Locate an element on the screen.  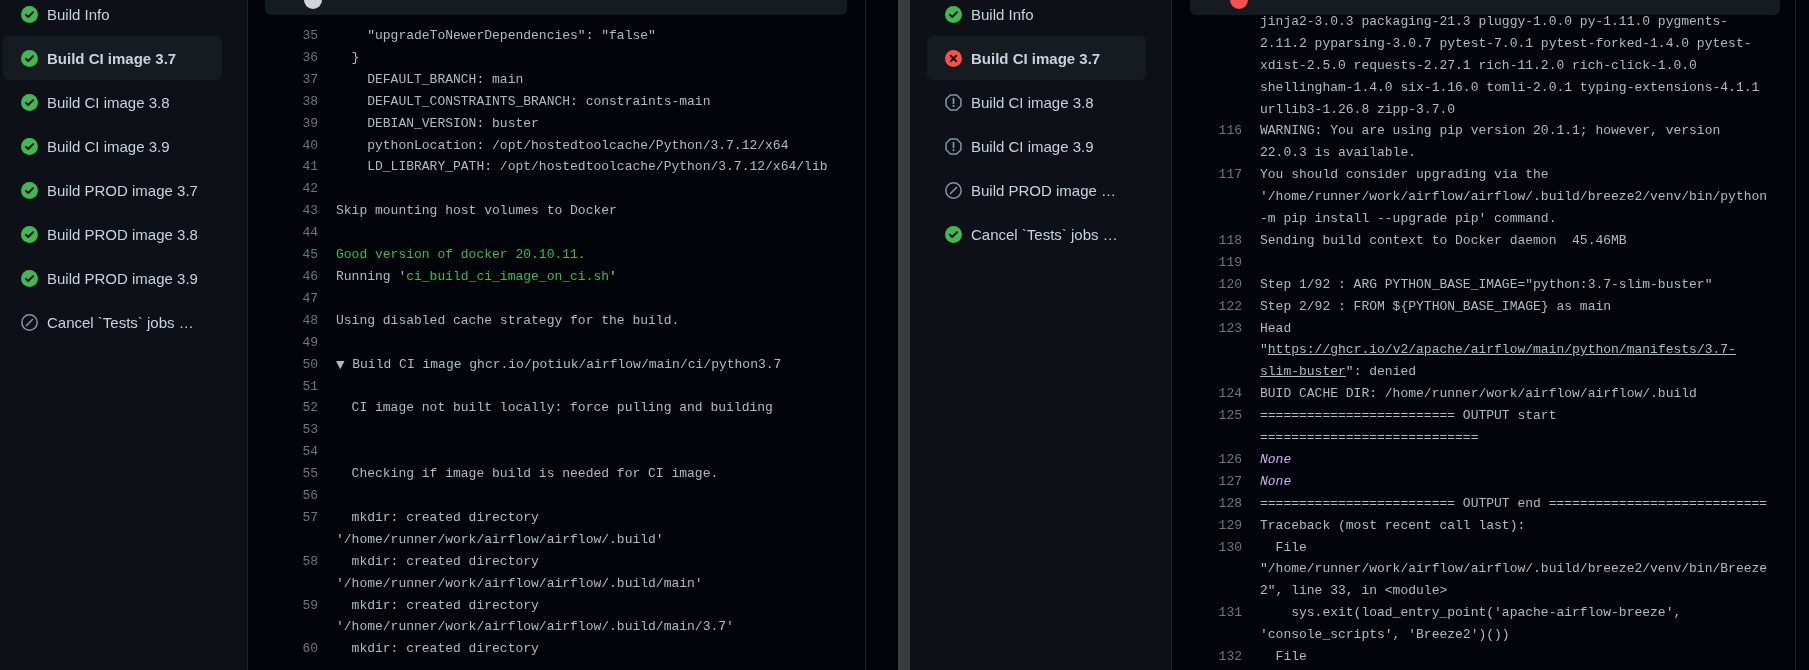
line-number: 118 is located at coordinates (1229, 240).